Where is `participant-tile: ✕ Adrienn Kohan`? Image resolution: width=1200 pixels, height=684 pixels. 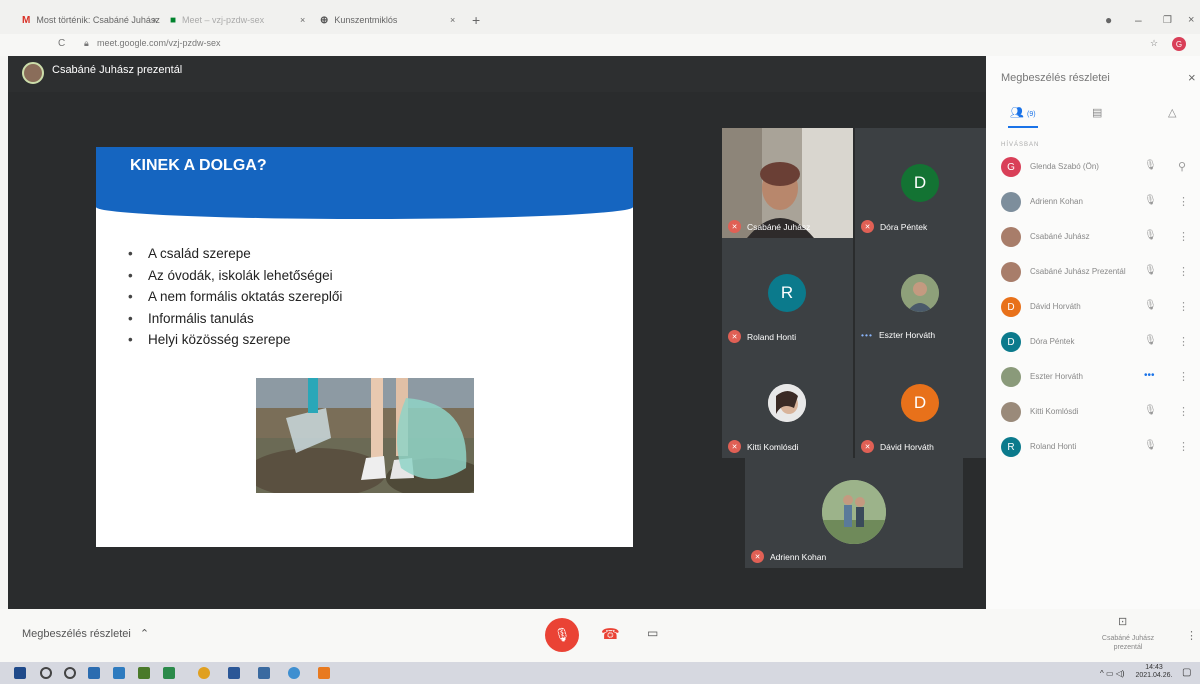 participant-tile: ✕ Adrienn Kohan is located at coordinates (854, 513).